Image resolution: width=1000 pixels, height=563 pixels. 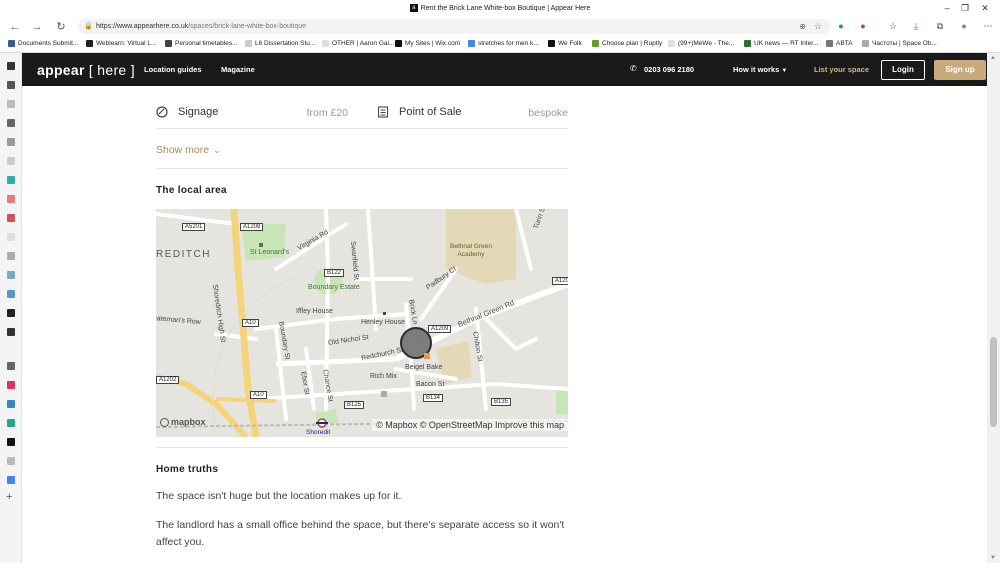 What do you see at coordinates (947, 8) in the screenshot?
I see `minimize-icon: –` at bounding box center [947, 8].